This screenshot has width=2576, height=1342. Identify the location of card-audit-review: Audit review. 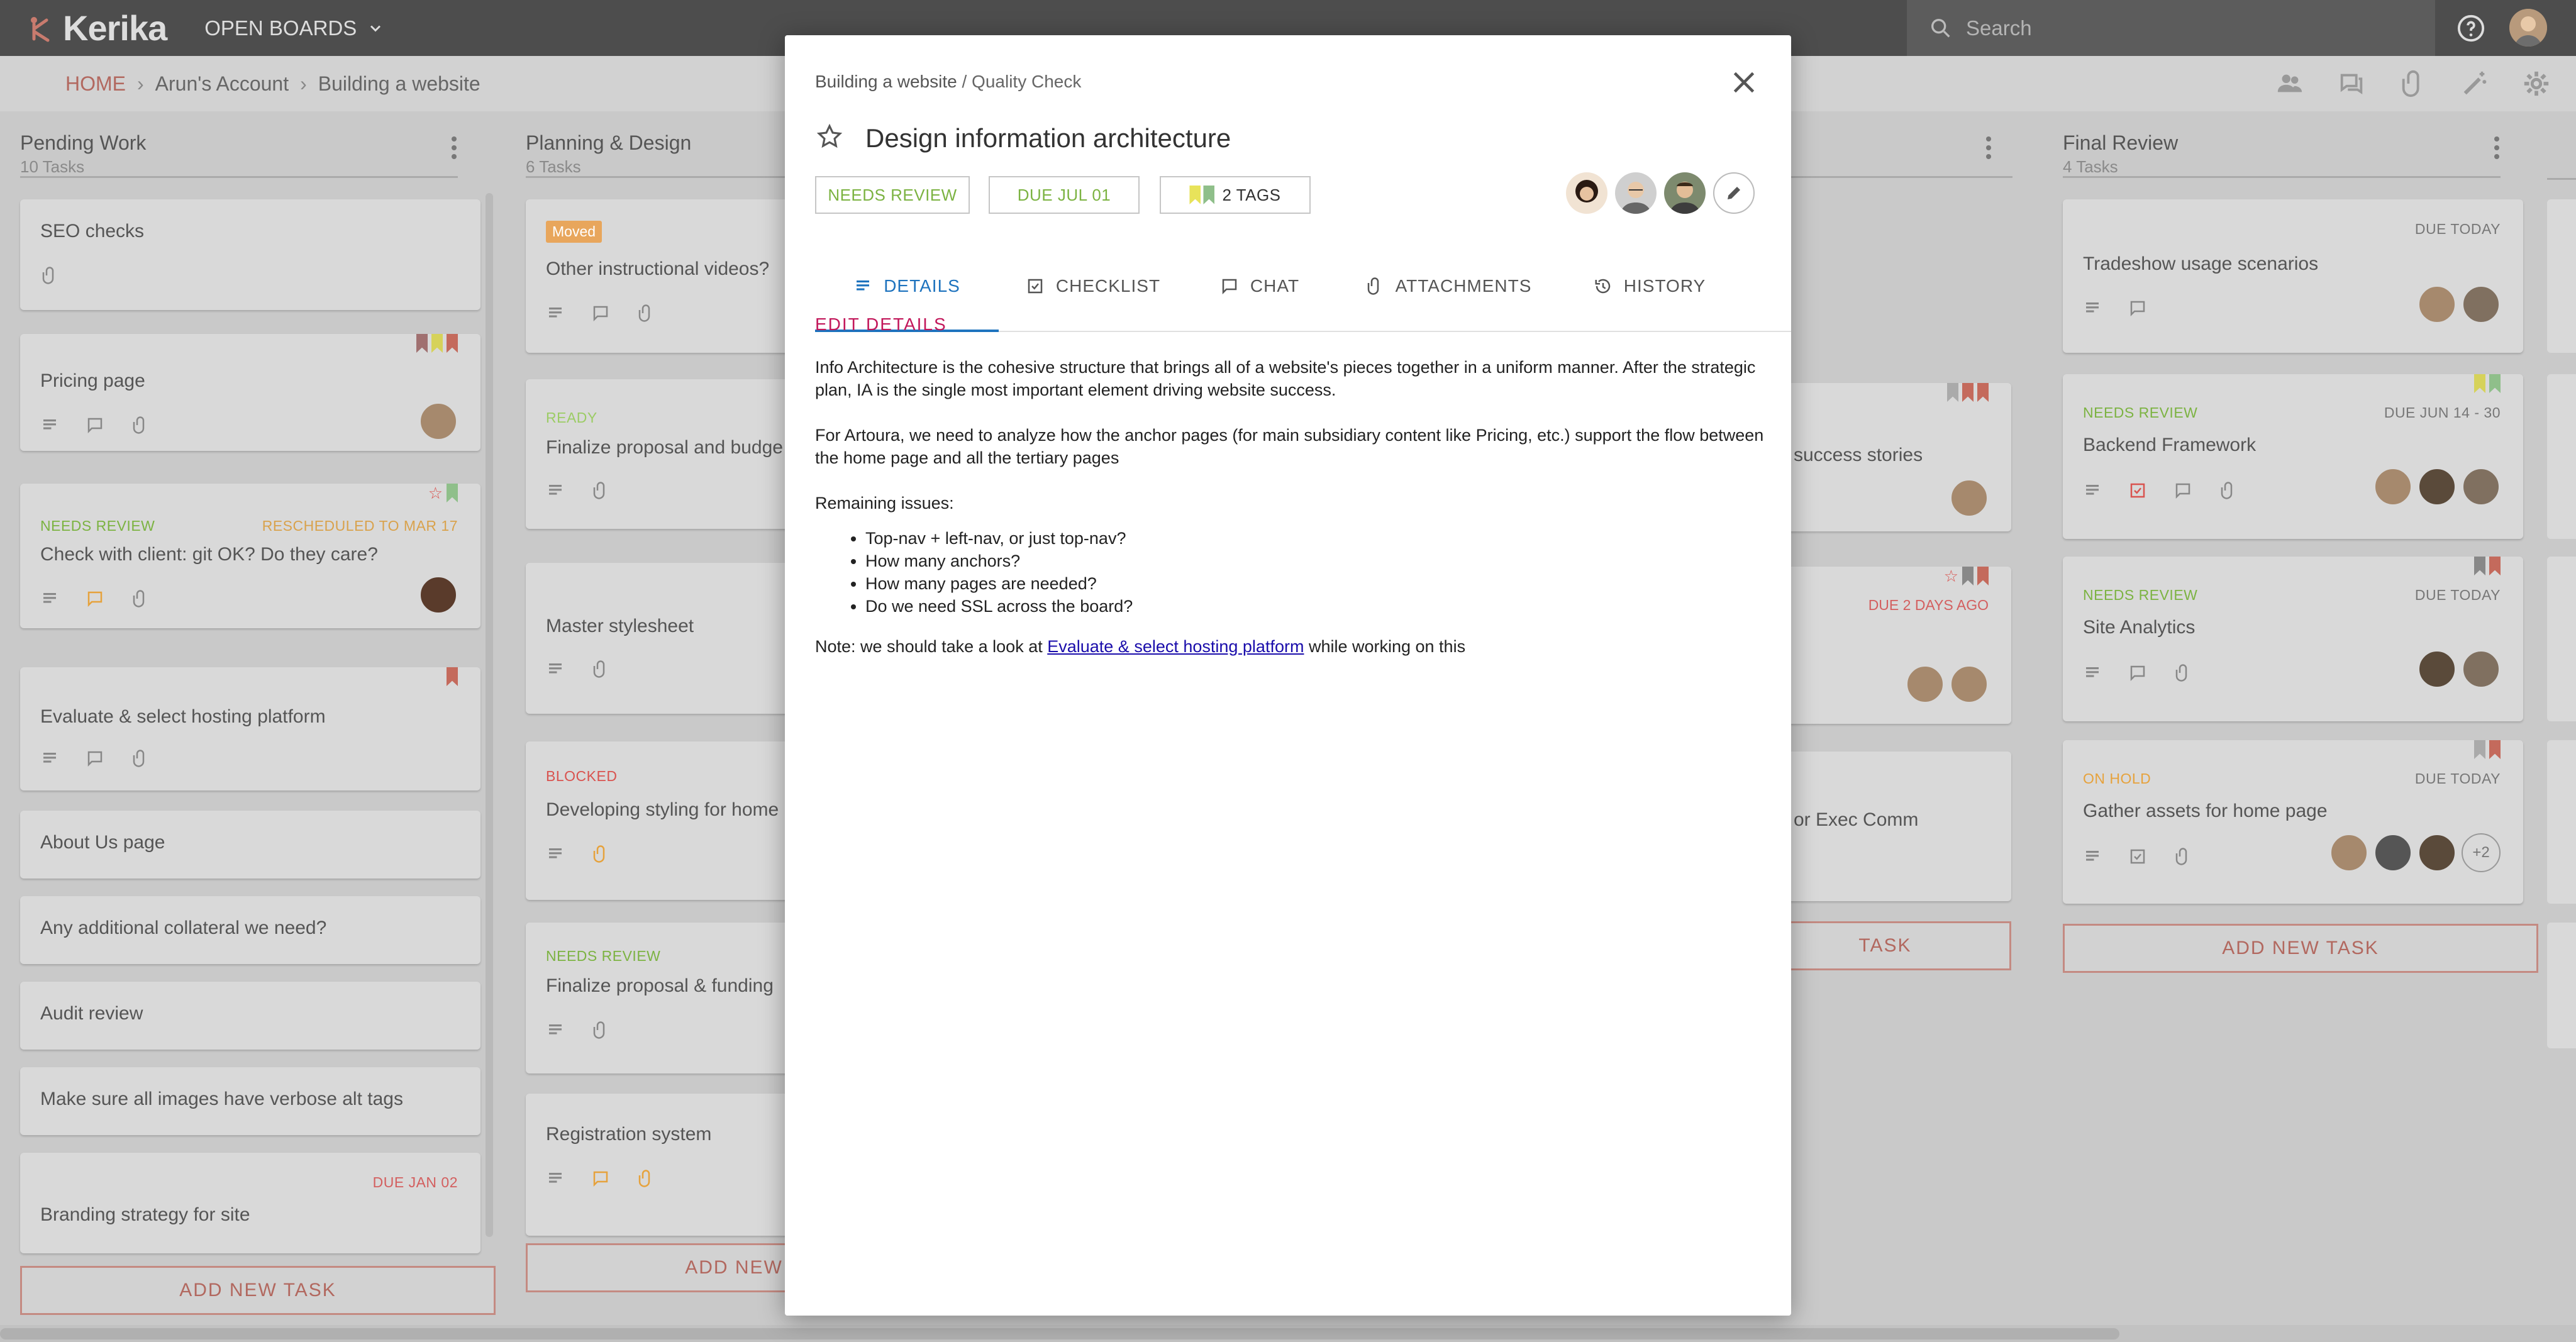
(250, 1016).